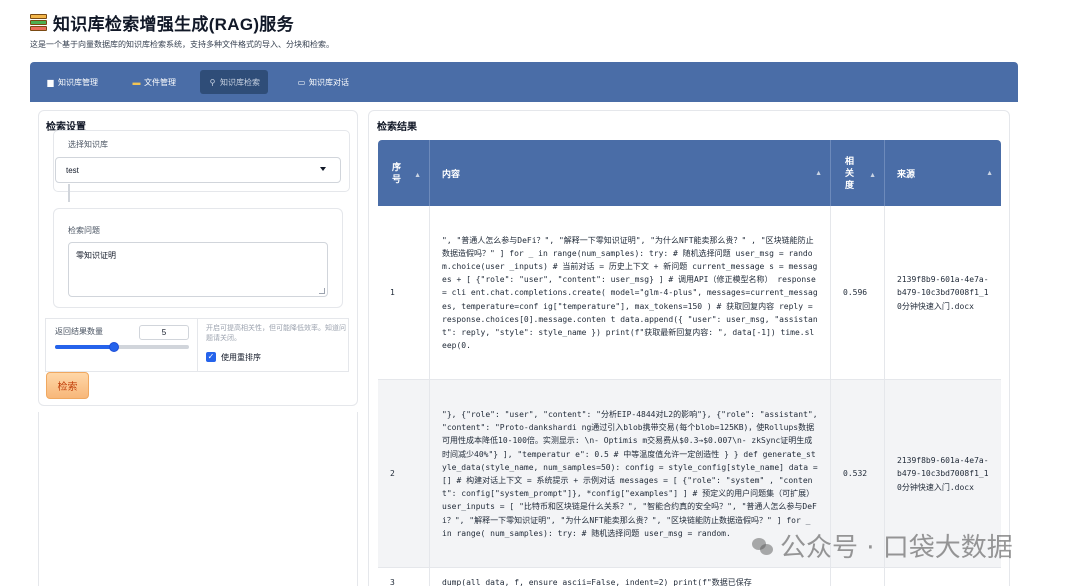 The image size is (1080, 586). Describe the element at coordinates (763, 546) in the screenshot. I see `wechat-icon` at that location.